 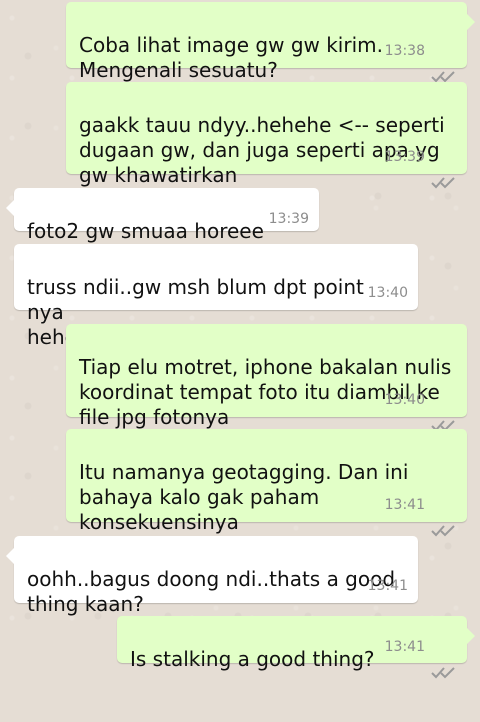 What do you see at coordinates (420, 60) in the screenshot?
I see `message-meta: 13:38` at bounding box center [420, 60].